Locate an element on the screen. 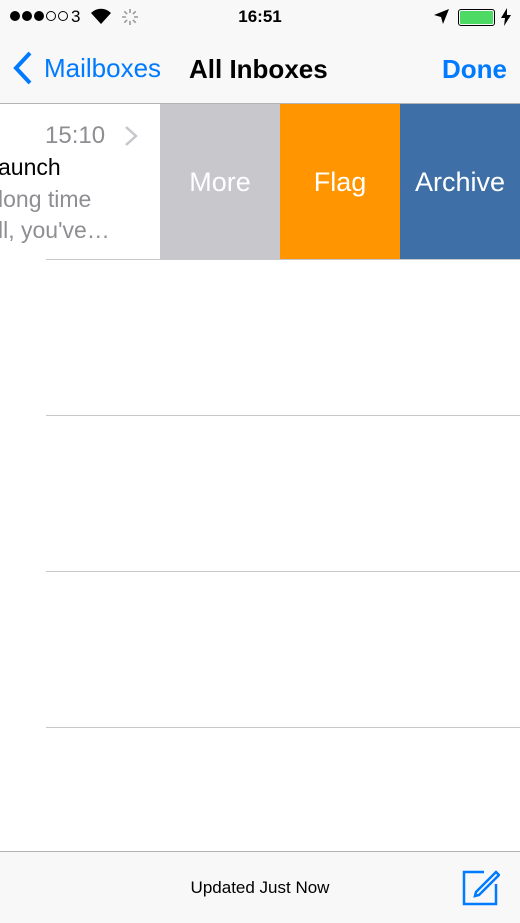  message-preview-line1: long time is located at coordinates (46, 199).